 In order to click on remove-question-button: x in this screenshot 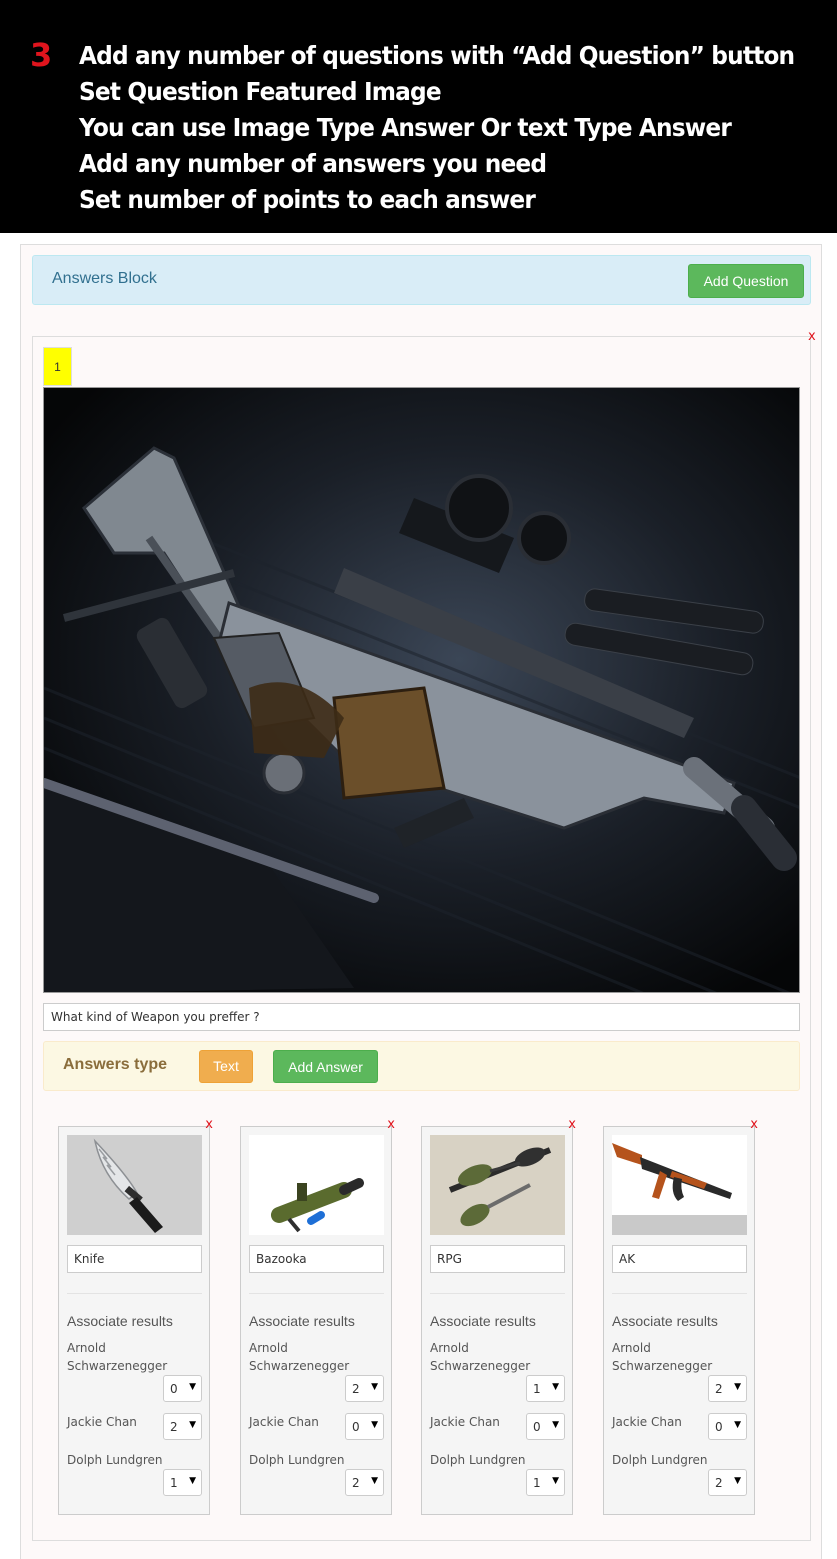, I will do `click(812, 336)`.